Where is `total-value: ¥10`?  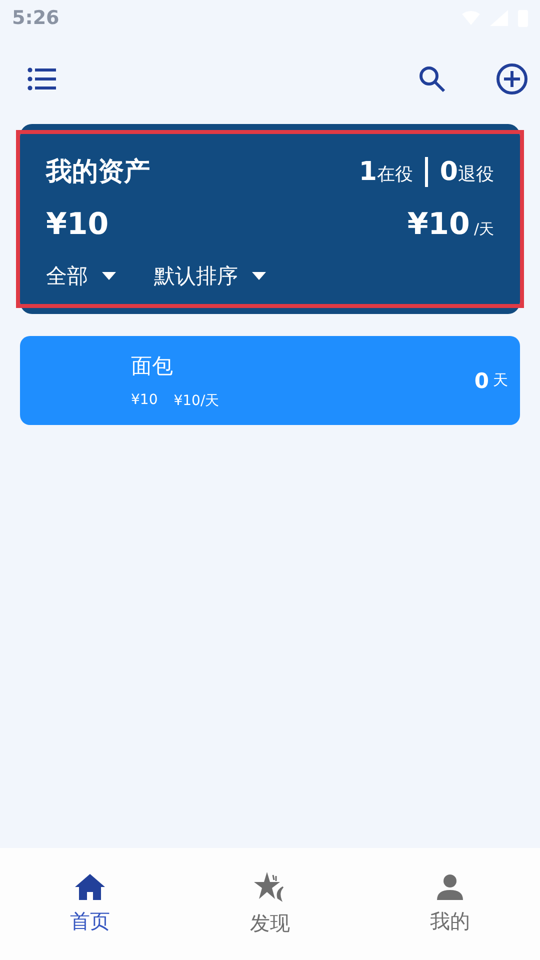
total-value: ¥10 is located at coordinates (77, 224).